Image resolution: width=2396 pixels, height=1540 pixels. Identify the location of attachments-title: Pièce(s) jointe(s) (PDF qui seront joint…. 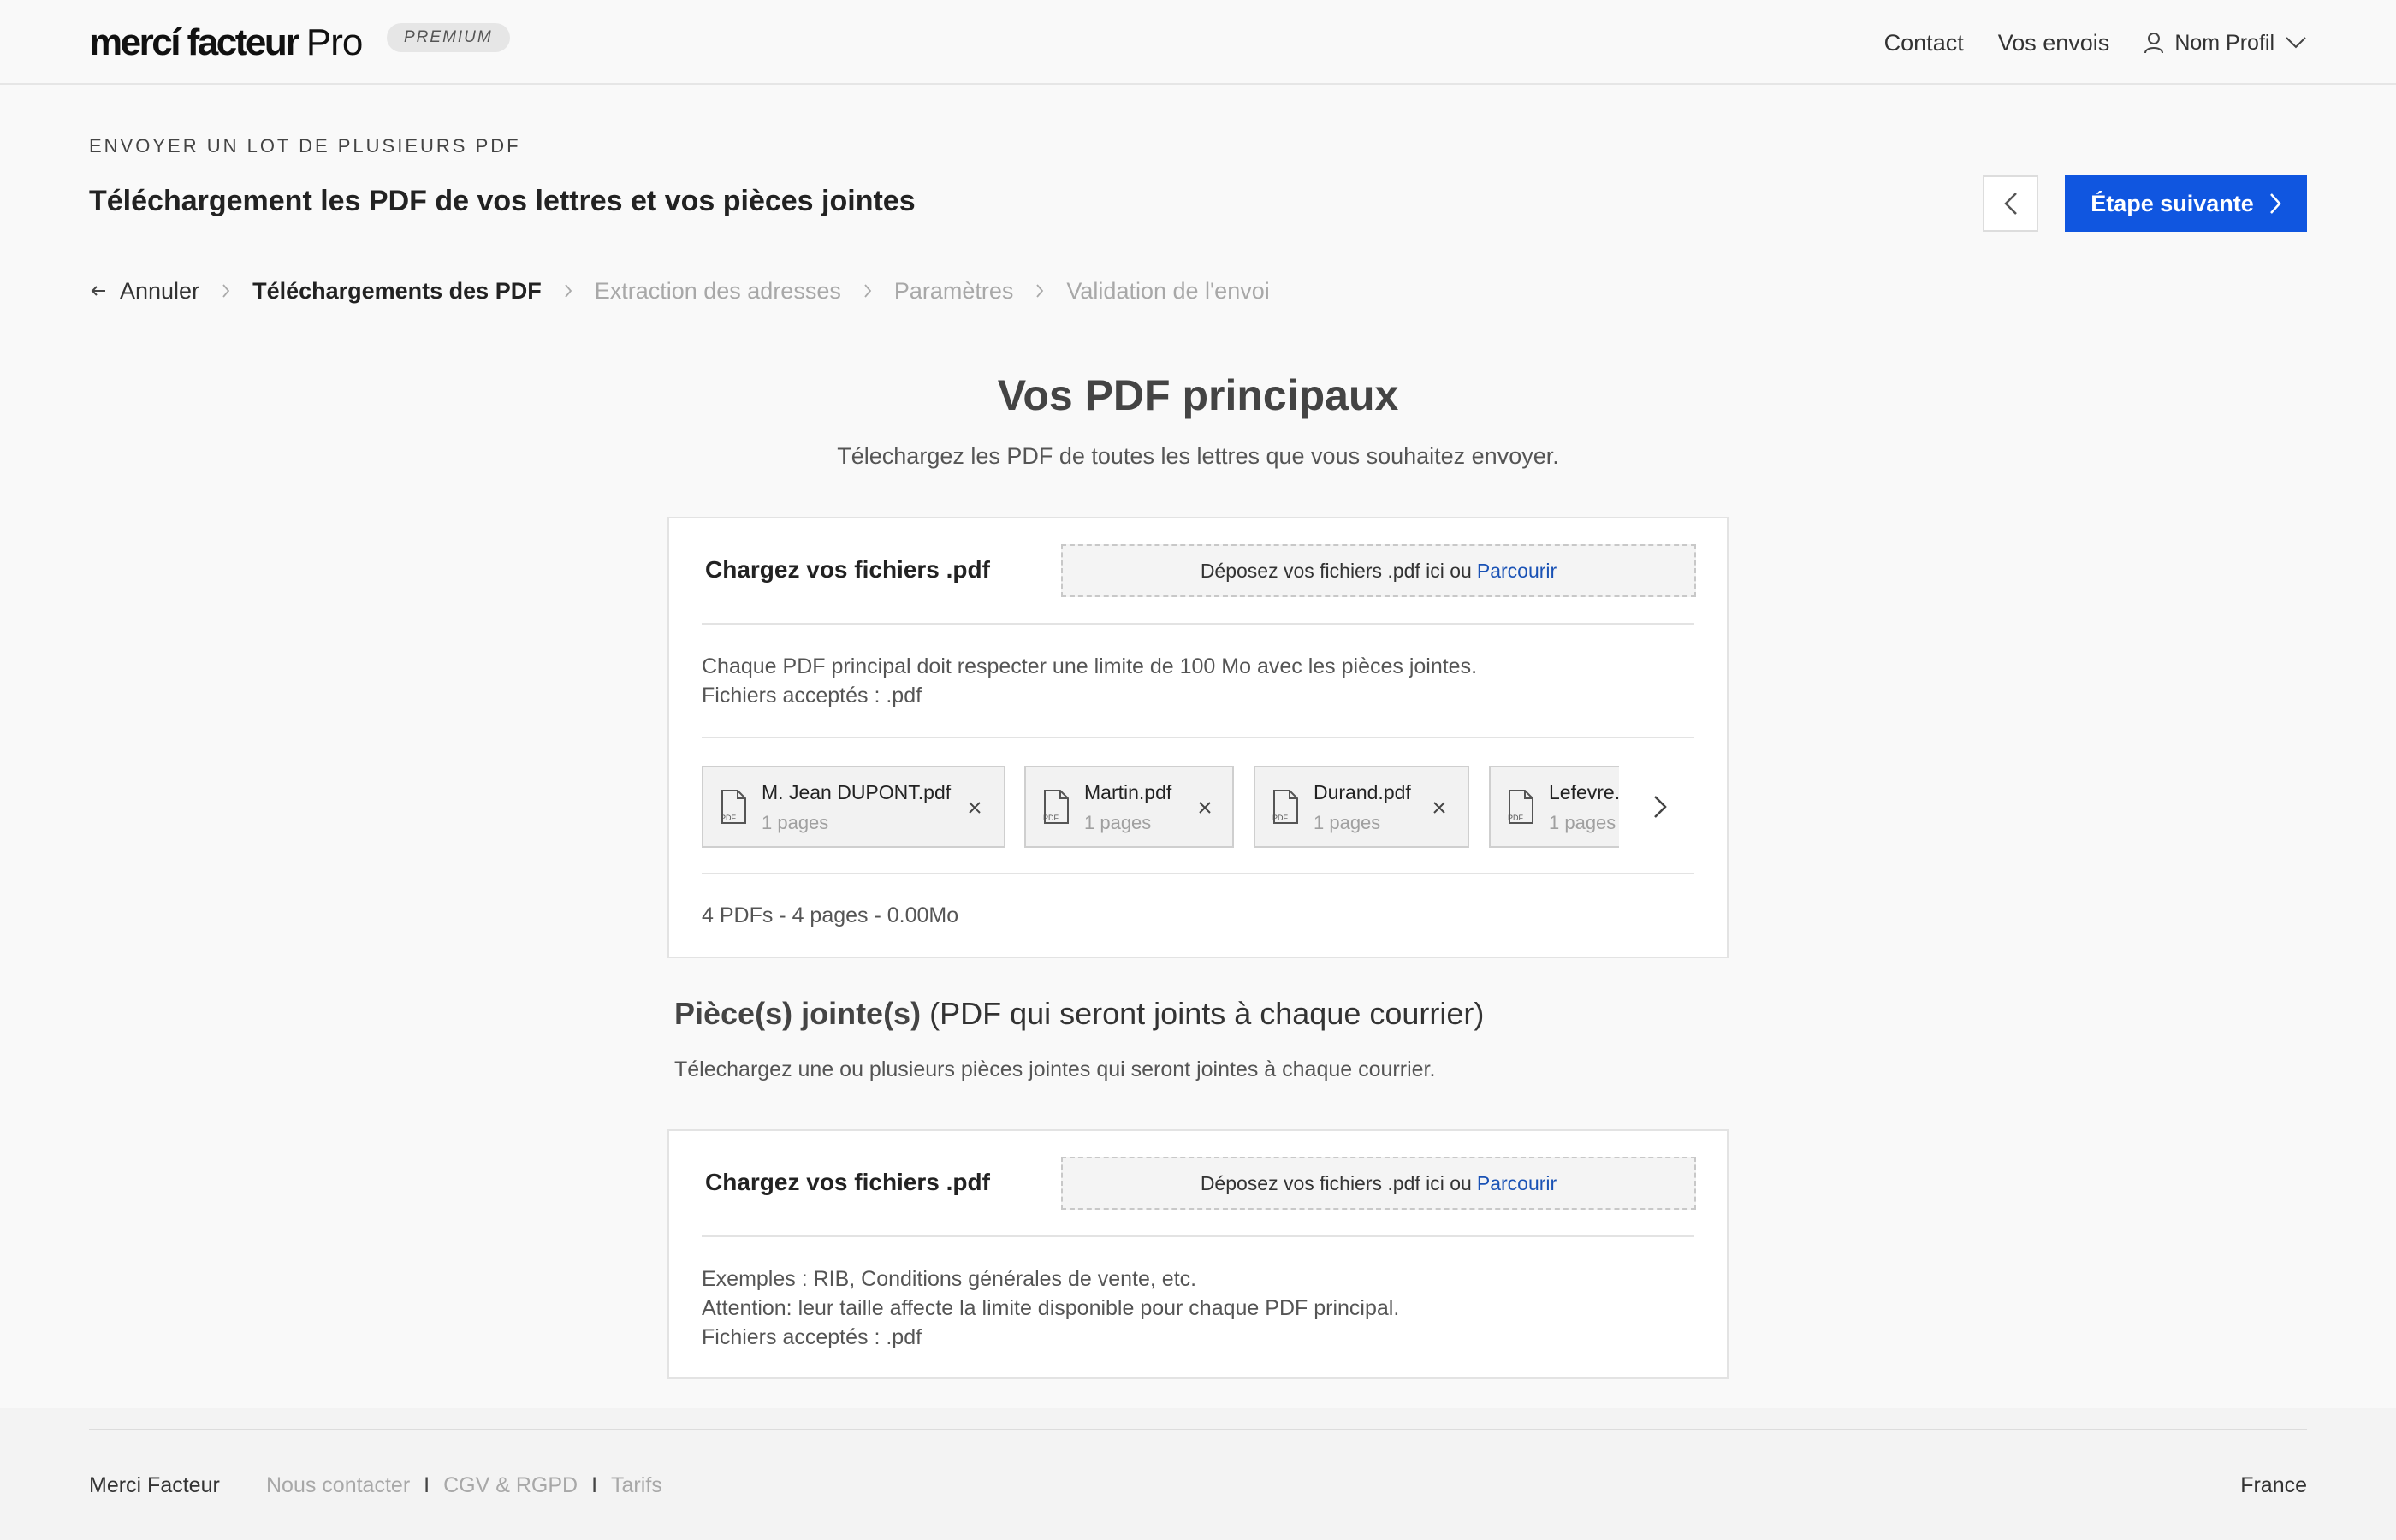
(1079, 1014).